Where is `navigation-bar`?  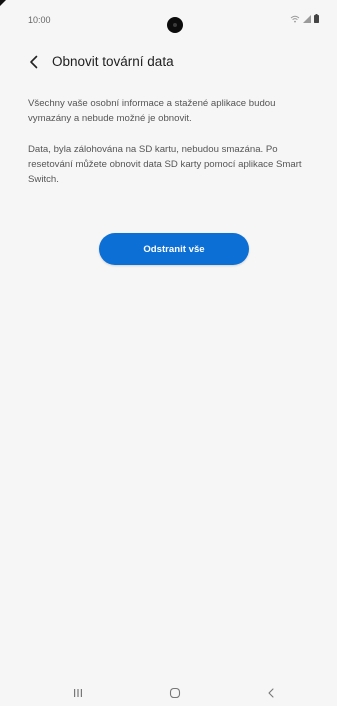 navigation-bar is located at coordinates (168, 693).